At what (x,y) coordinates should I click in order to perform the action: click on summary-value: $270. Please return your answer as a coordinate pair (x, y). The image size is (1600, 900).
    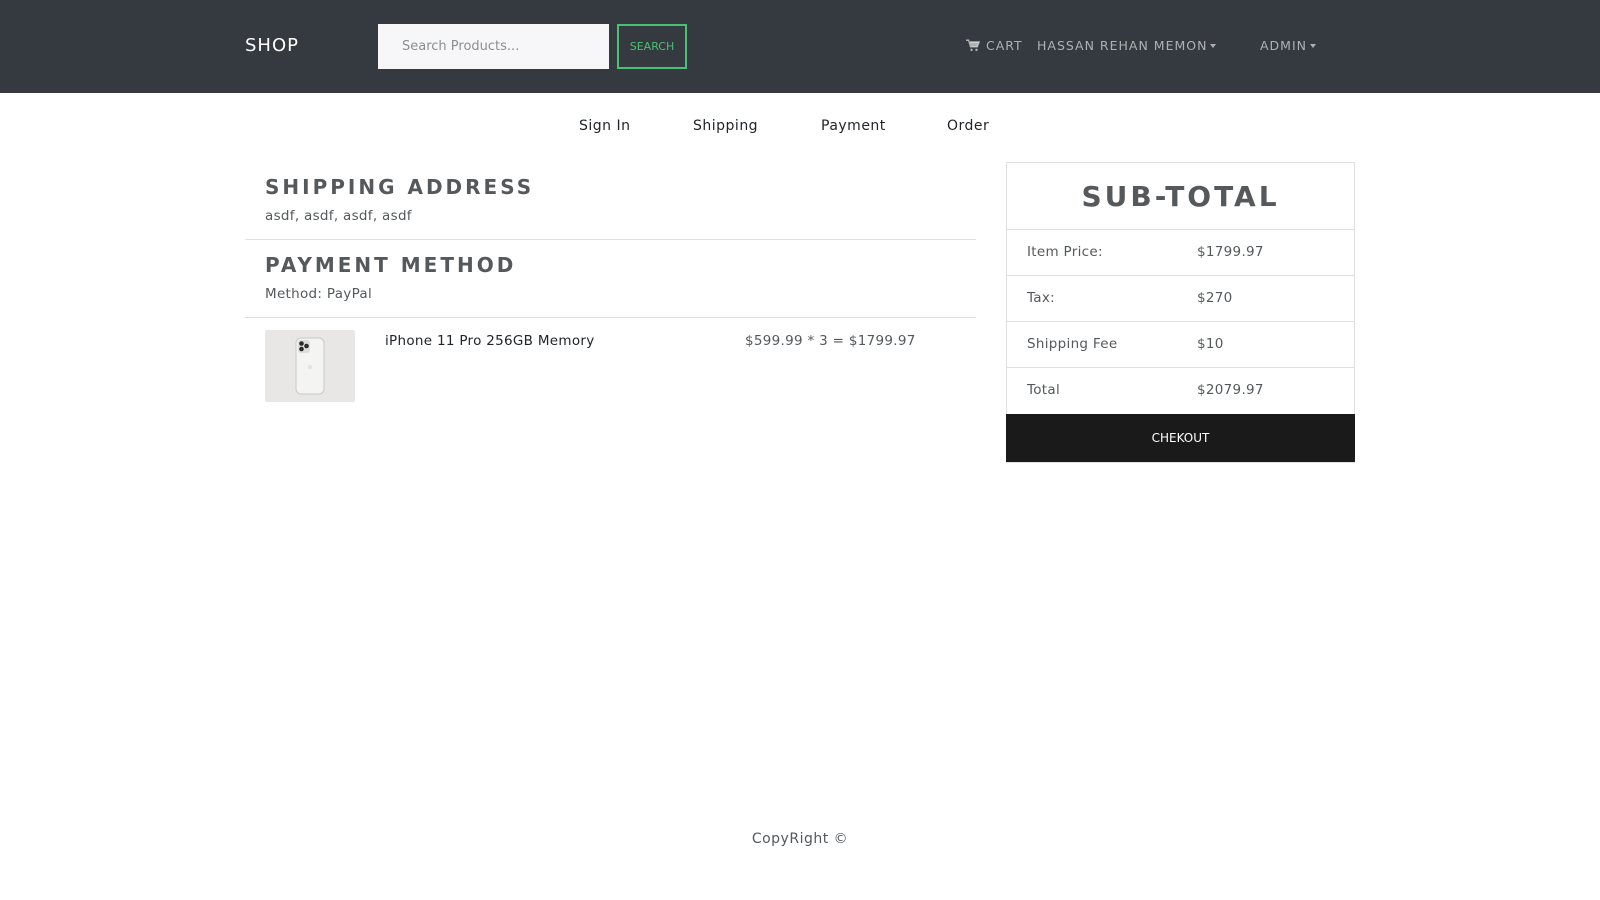
    Looking at the image, I should click on (1215, 298).